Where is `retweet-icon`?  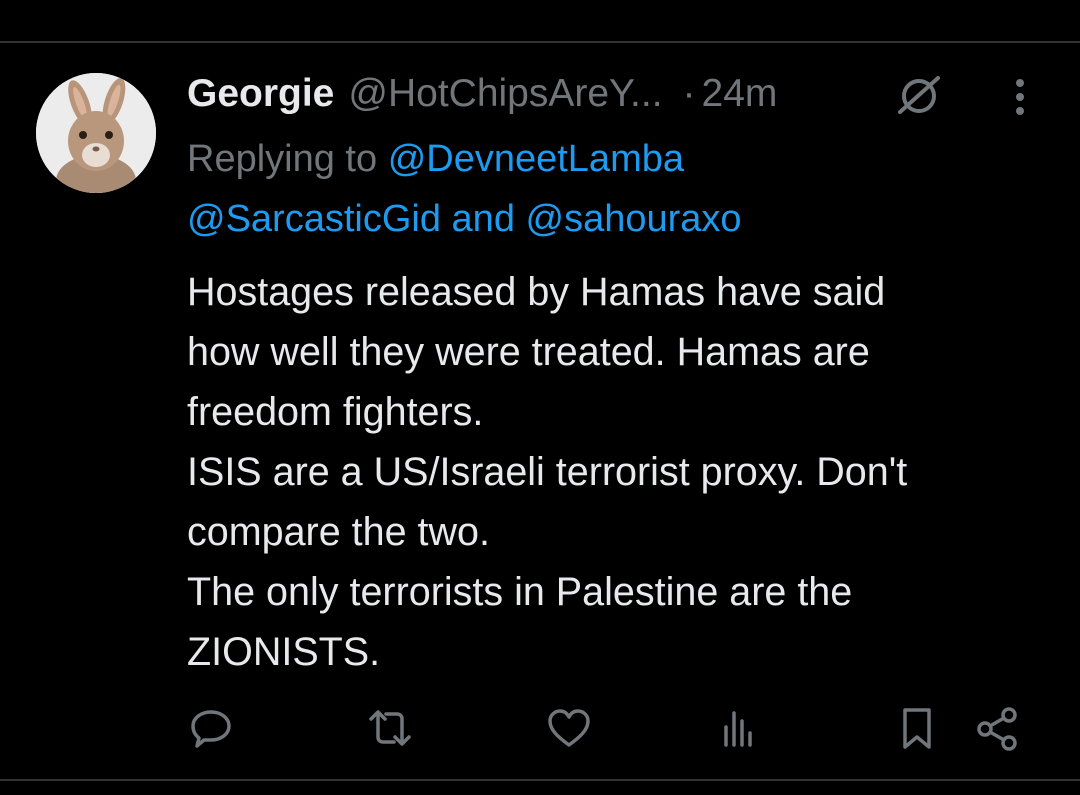 retweet-icon is located at coordinates (390, 728).